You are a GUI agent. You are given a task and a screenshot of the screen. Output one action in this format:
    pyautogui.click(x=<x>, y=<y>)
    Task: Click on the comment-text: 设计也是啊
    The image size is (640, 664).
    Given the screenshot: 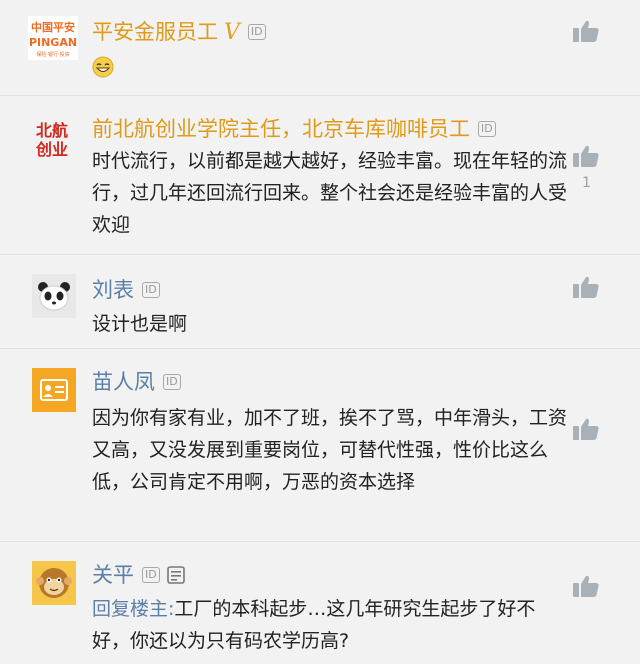 What is the action you would take?
    pyautogui.click(x=140, y=324)
    